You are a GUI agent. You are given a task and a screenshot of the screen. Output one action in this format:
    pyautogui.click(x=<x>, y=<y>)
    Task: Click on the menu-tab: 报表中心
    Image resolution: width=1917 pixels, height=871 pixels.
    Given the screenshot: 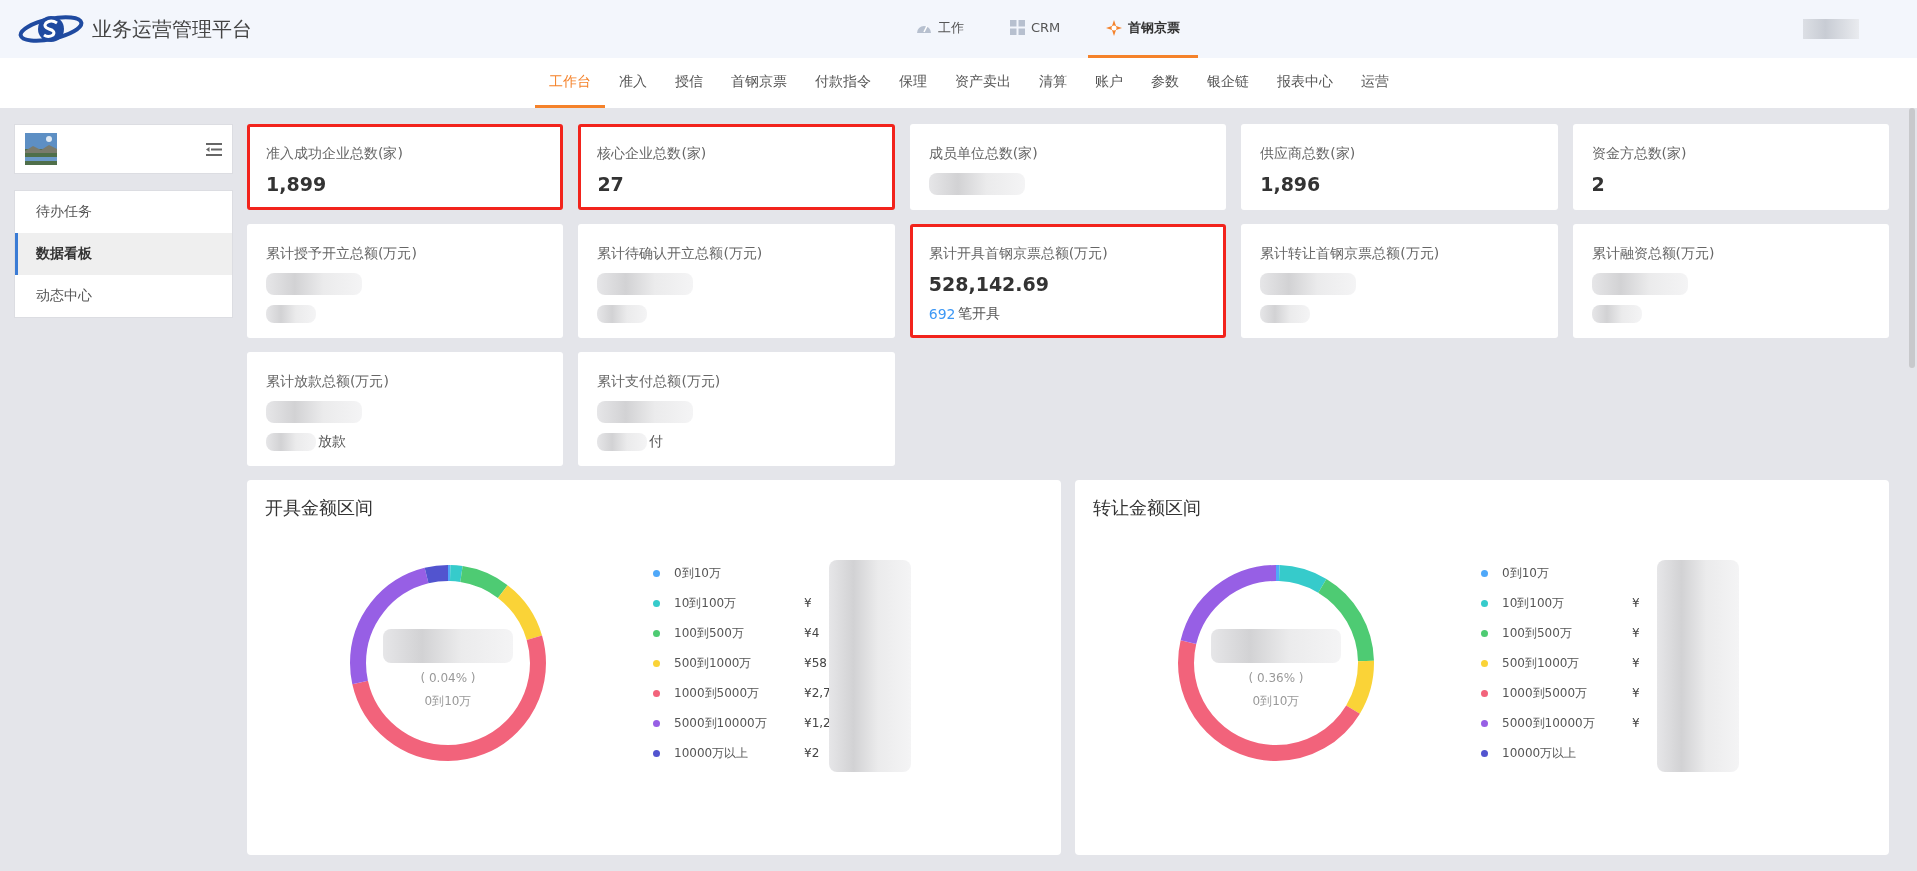 What is the action you would take?
    pyautogui.click(x=1304, y=83)
    